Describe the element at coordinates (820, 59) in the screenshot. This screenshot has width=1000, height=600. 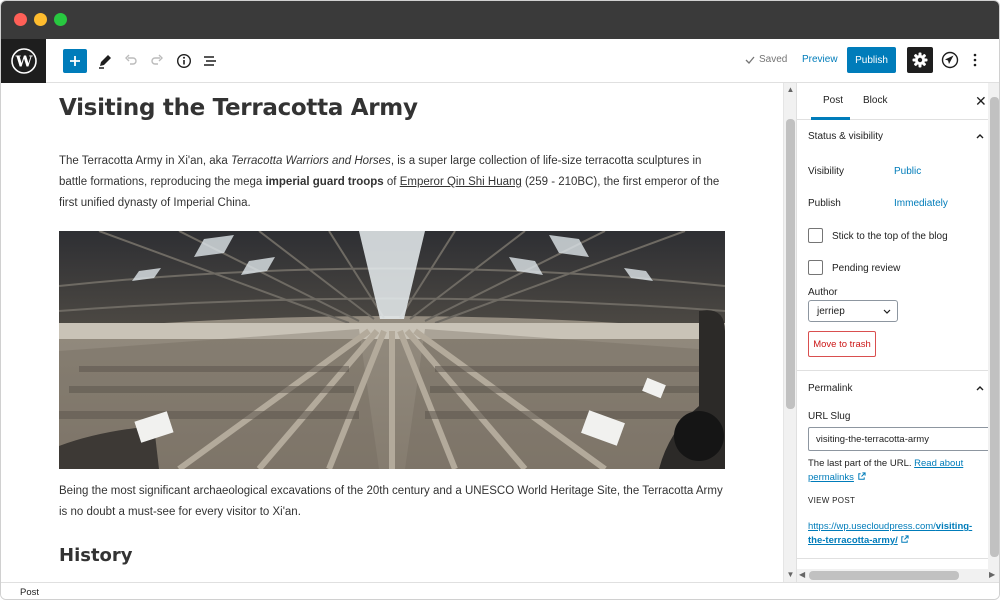
I see `preview-button: Preview` at that location.